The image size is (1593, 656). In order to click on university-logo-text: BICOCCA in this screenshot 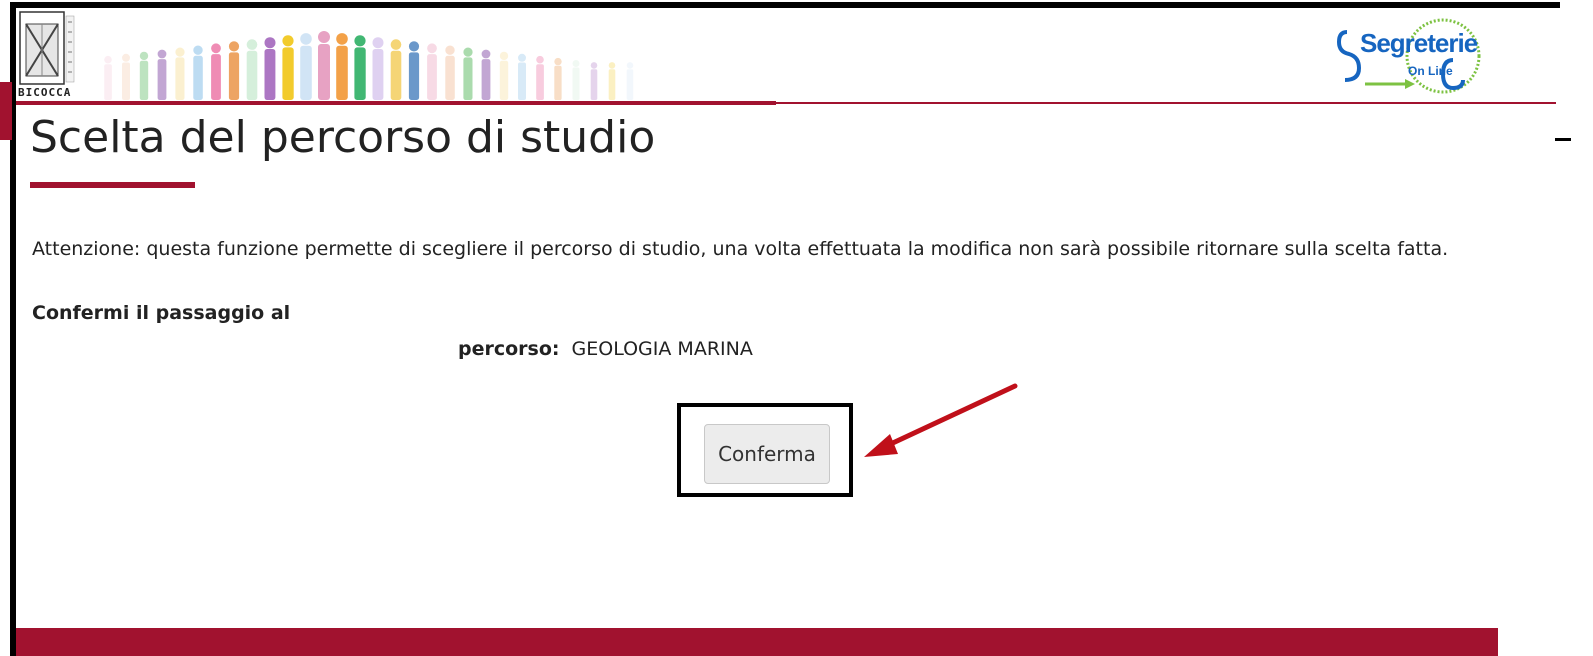, I will do `click(45, 92)`.